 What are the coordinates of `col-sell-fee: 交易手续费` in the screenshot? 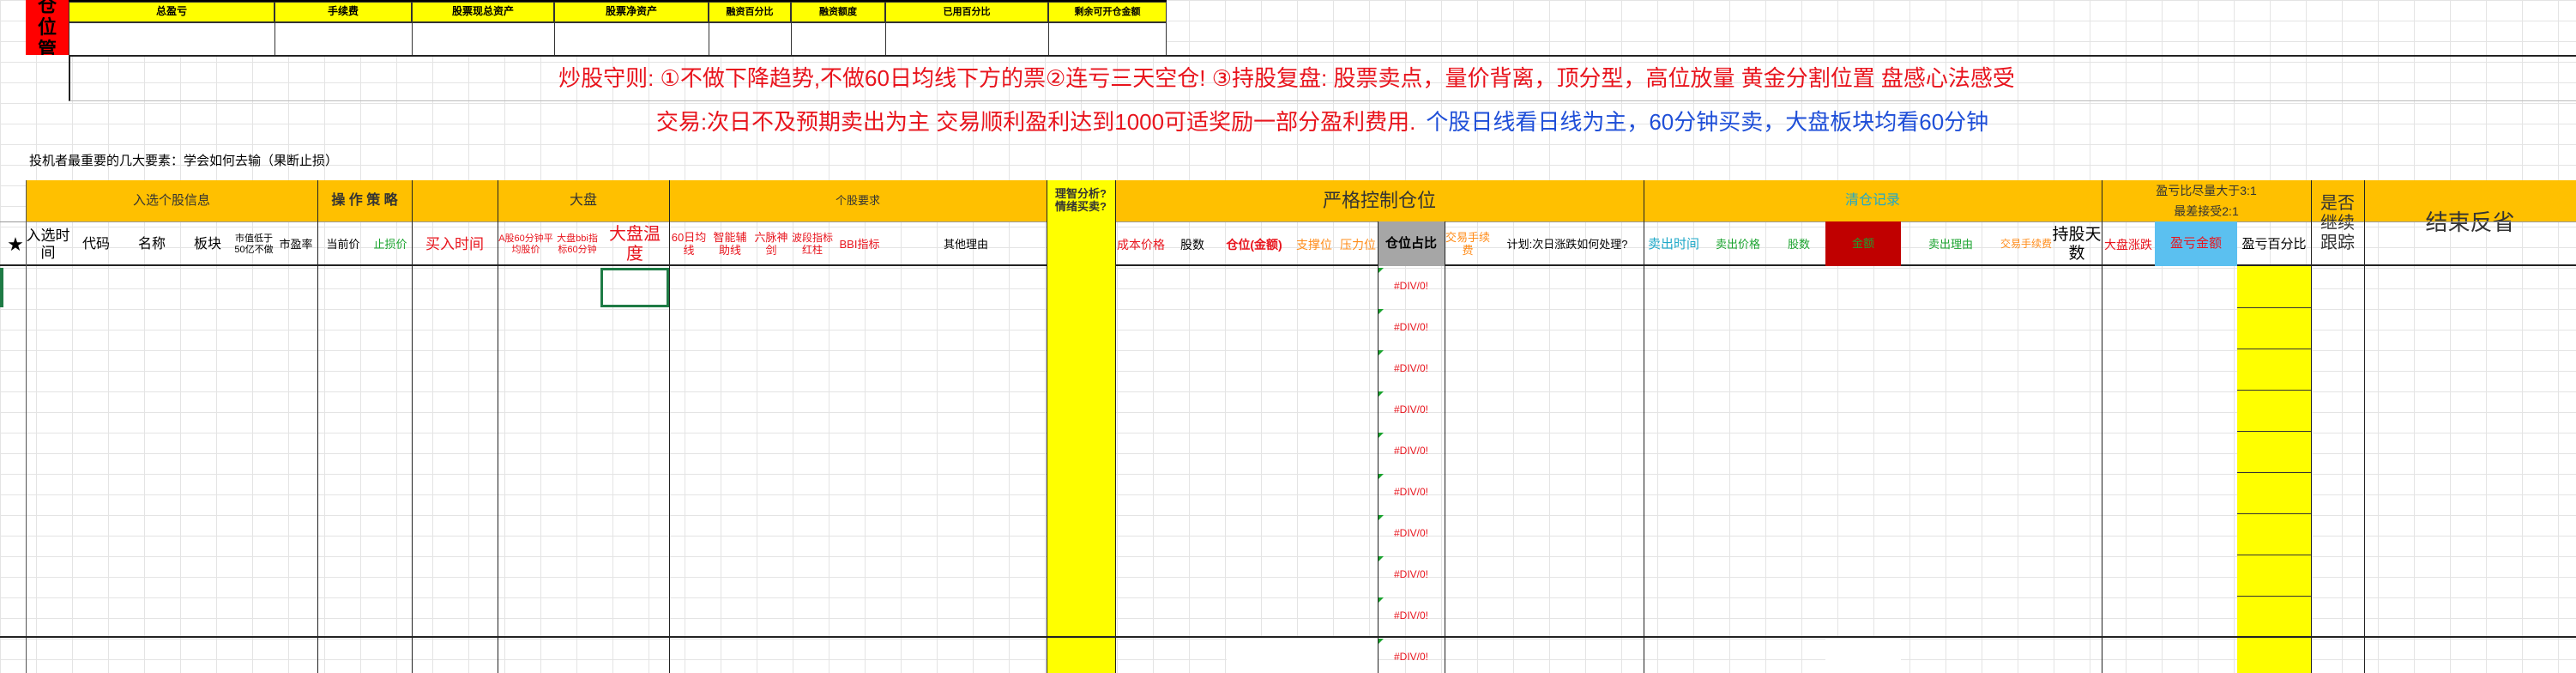 It's located at (2026, 245).